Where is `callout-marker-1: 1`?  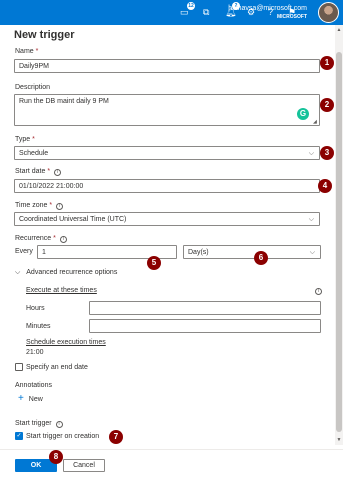 callout-marker-1: 1 is located at coordinates (327, 63).